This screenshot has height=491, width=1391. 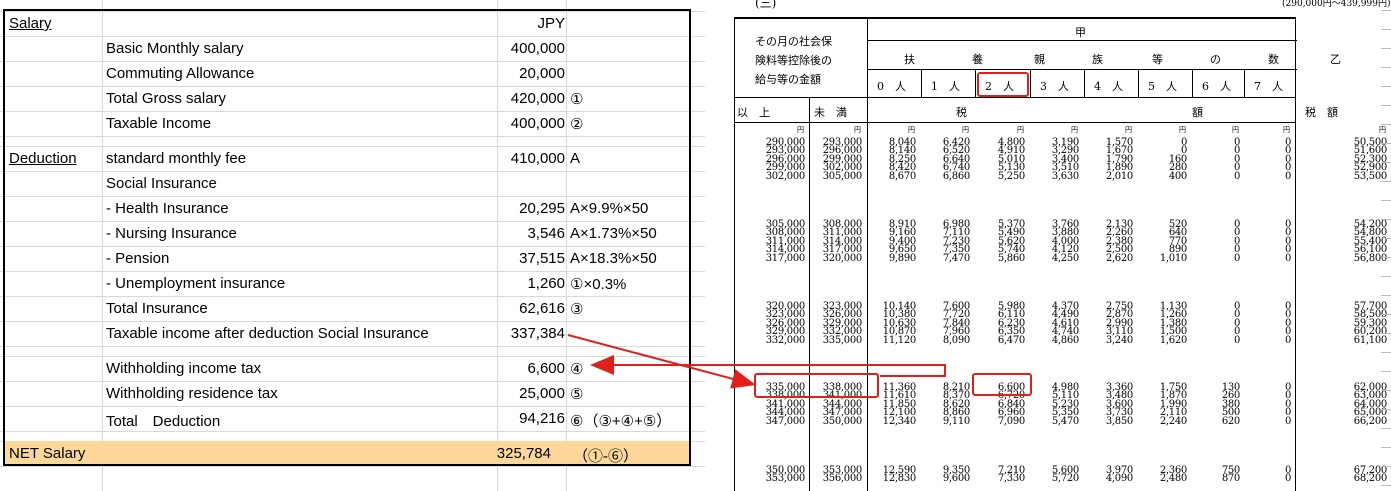 I want to click on annotation-arrows, so click(x=756, y=361).